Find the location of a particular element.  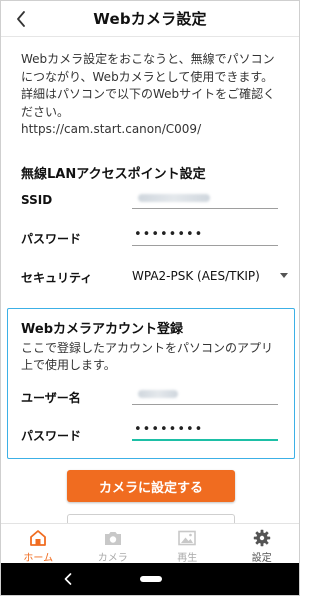

app-bar: Webカメラ設定 is located at coordinates (150, 19).